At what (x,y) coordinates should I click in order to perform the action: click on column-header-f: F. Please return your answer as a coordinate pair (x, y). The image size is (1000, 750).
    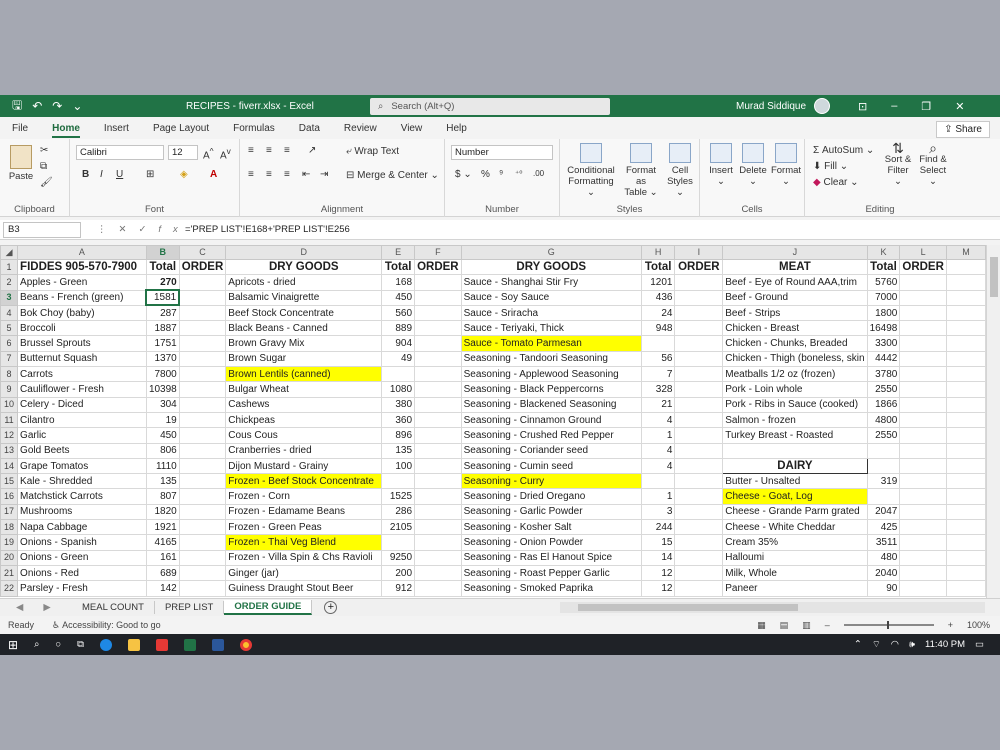
    Looking at the image, I should click on (438, 252).